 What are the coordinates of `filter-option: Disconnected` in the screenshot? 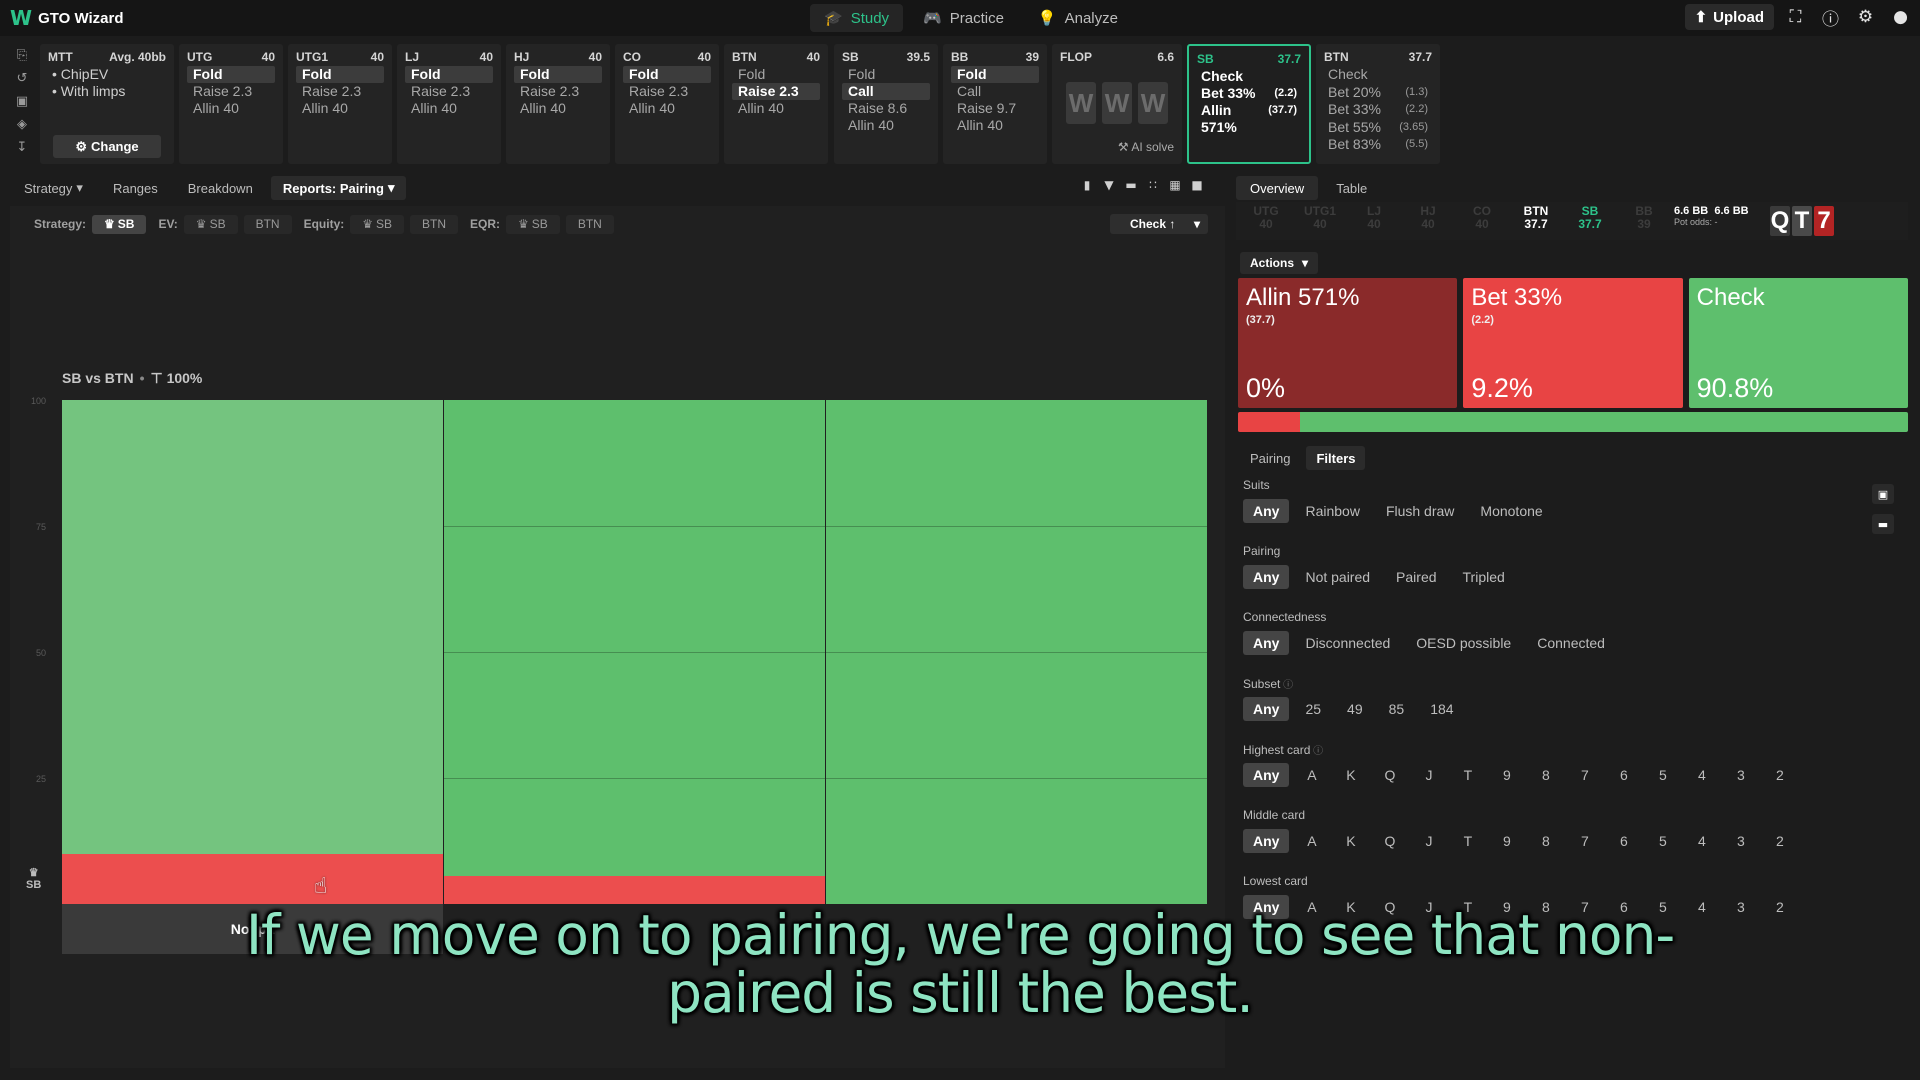 It's located at (1347, 643).